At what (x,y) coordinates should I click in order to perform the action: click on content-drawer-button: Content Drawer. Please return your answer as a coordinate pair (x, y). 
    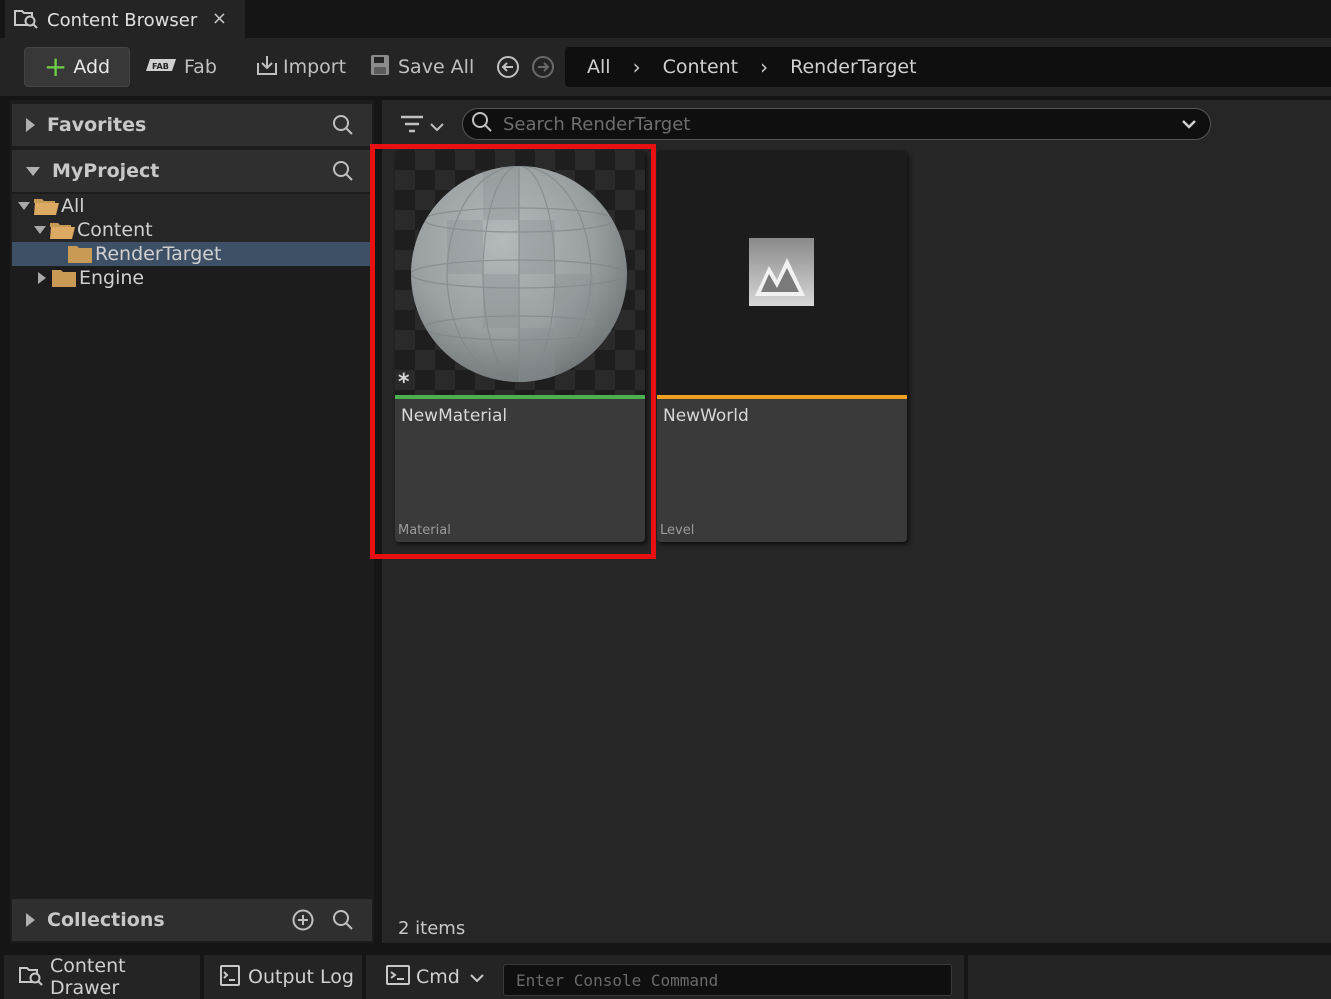
    Looking at the image, I should click on (102, 977).